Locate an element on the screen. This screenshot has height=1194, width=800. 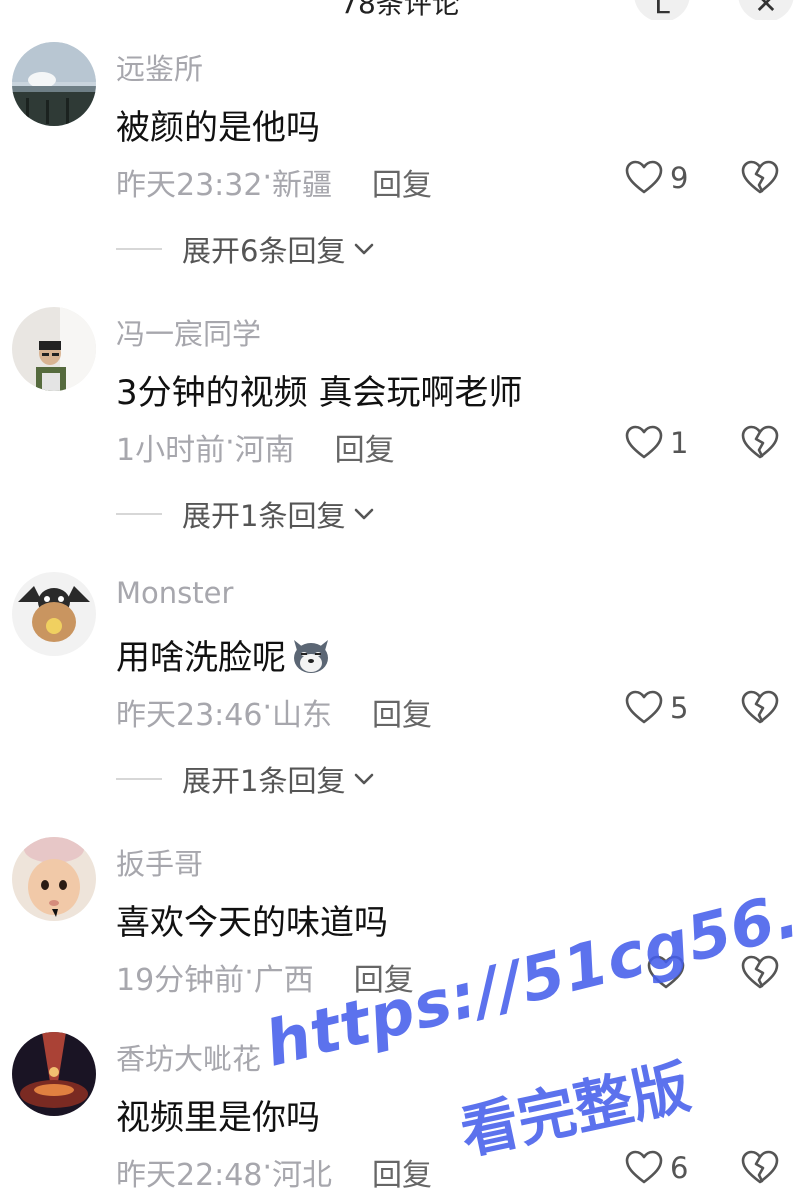
expand-replies-label: 展开6条回复 is located at coordinates (264, 251).